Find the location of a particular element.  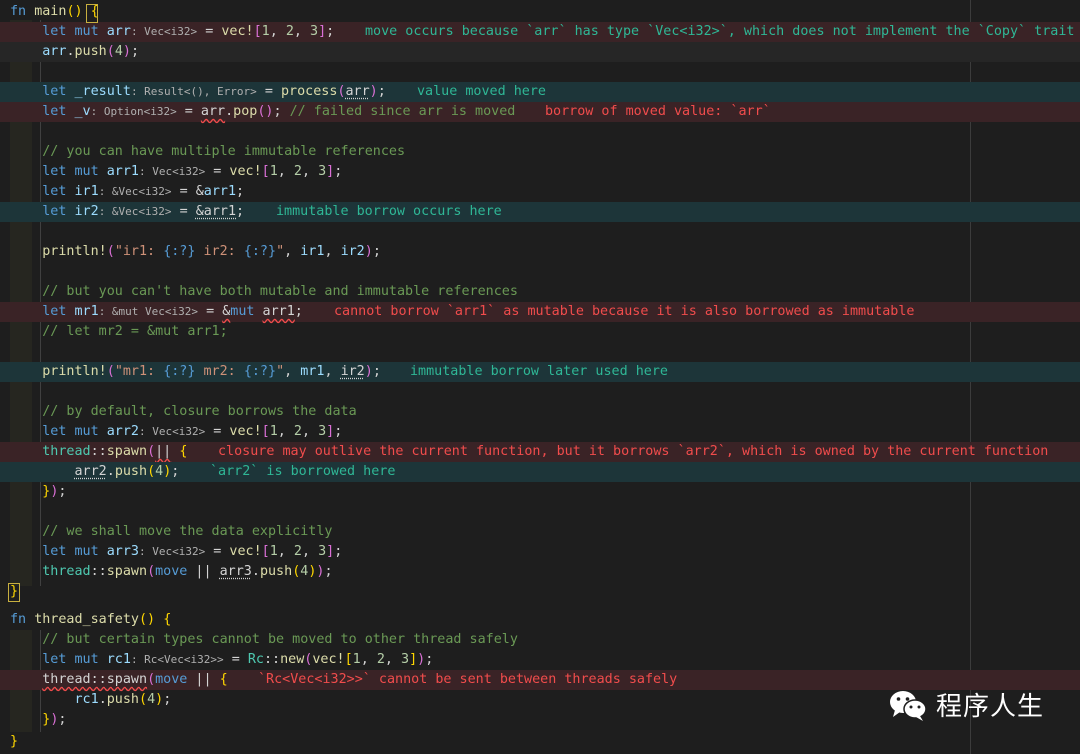

code-token: arr is located at coordinates (357, 91).